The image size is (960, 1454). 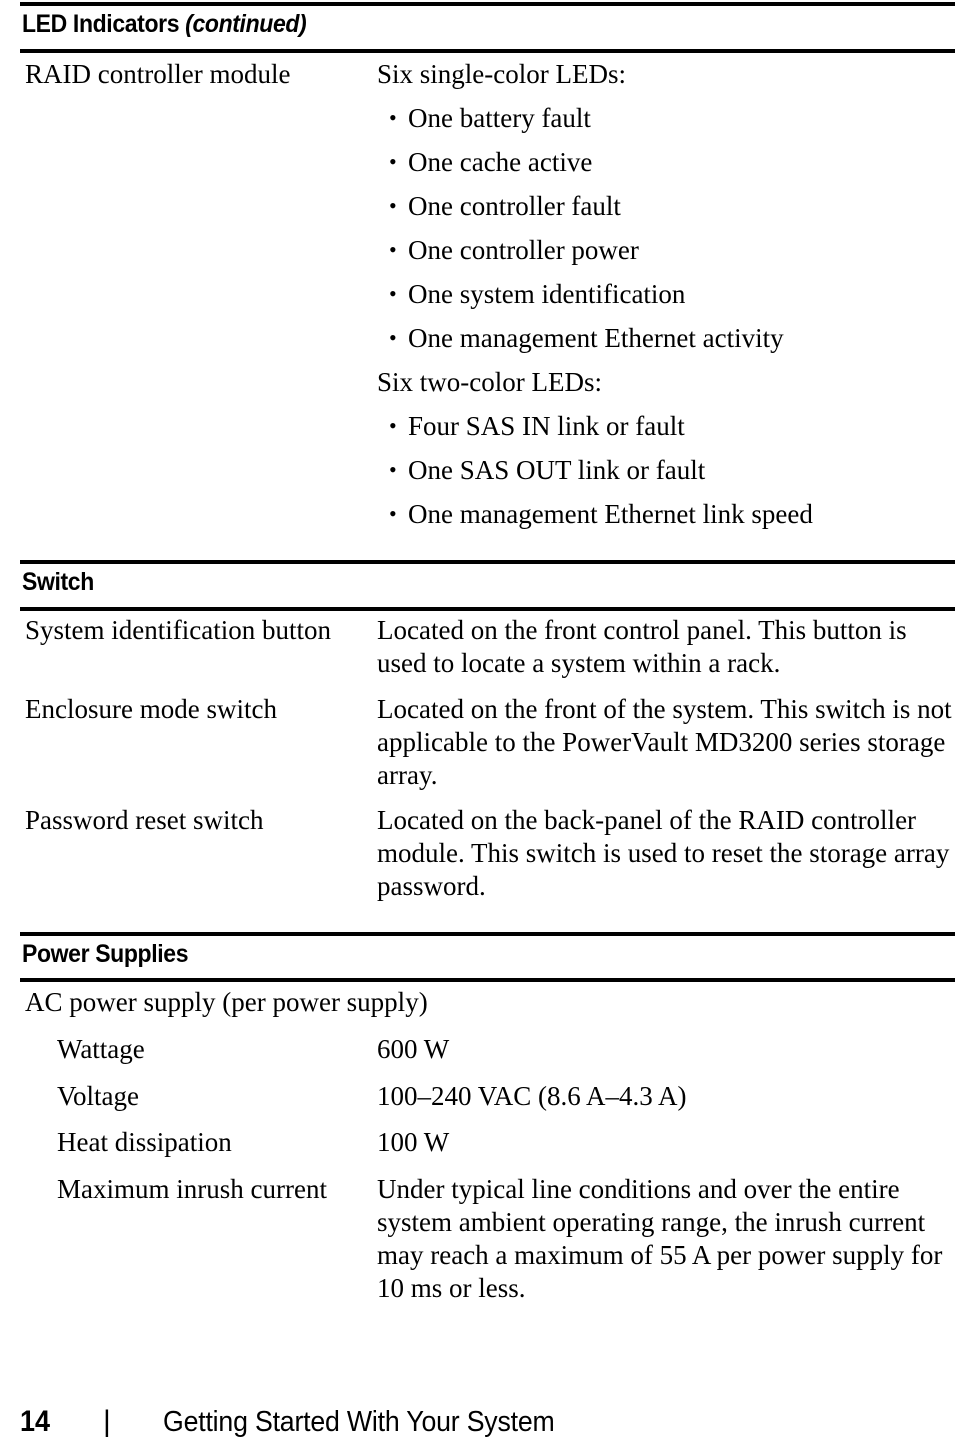 I want to click on group-label-ac-power-supply: AC power supply (per power supply), so click(x=226, y=1002).